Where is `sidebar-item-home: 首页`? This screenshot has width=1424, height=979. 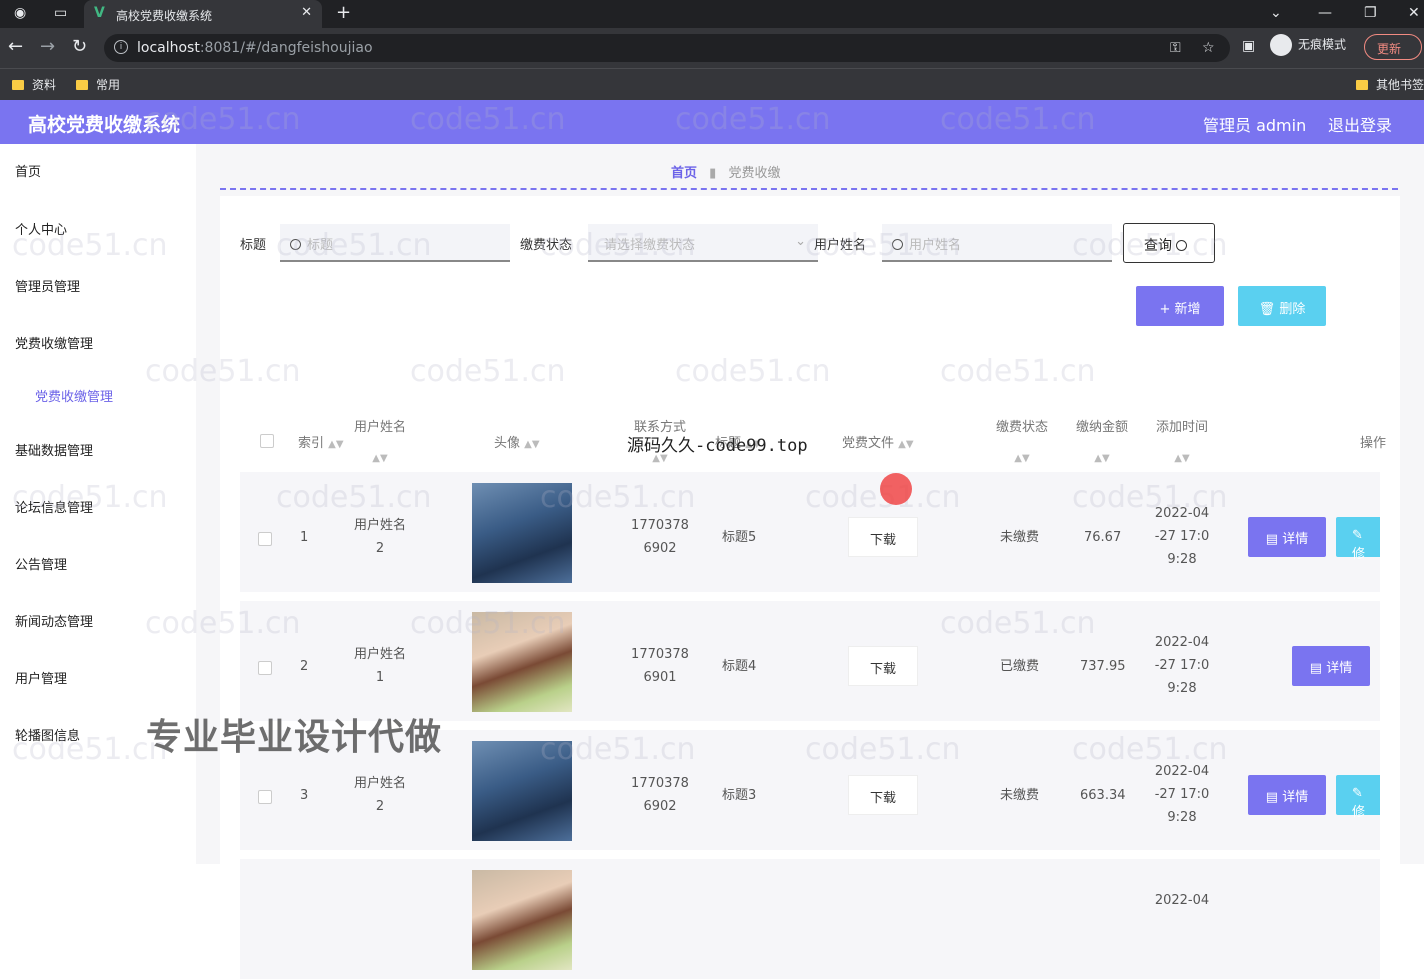 sidebar-item-home: 首页 is located at coordinates (28, 170).